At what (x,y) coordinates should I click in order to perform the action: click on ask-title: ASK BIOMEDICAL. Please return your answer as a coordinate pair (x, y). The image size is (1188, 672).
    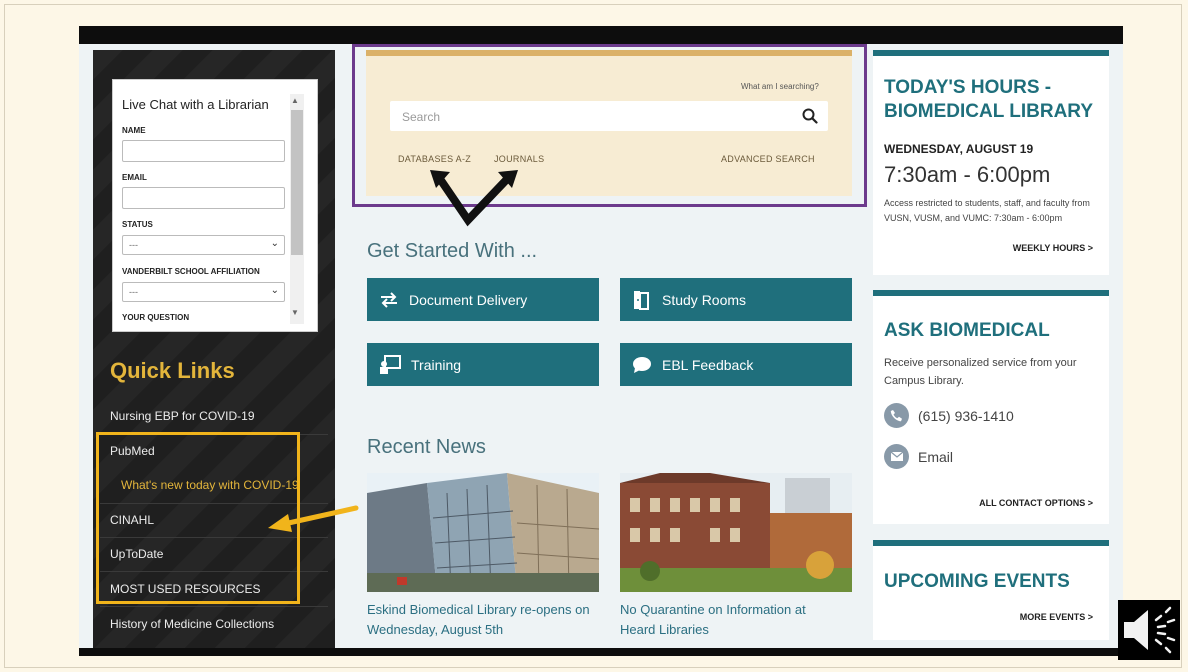
    Looking at the image, I should click on (967, 330).